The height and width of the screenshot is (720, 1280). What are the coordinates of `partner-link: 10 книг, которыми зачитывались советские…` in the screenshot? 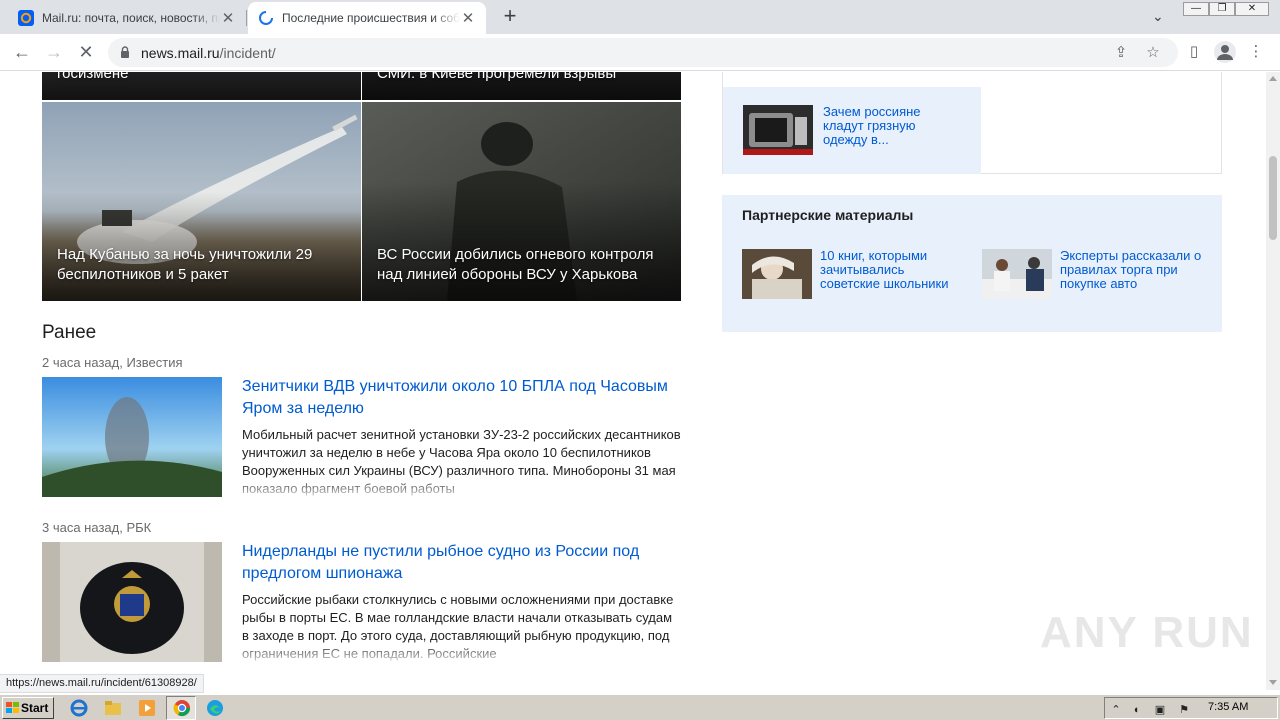 It's located at (890, 270).